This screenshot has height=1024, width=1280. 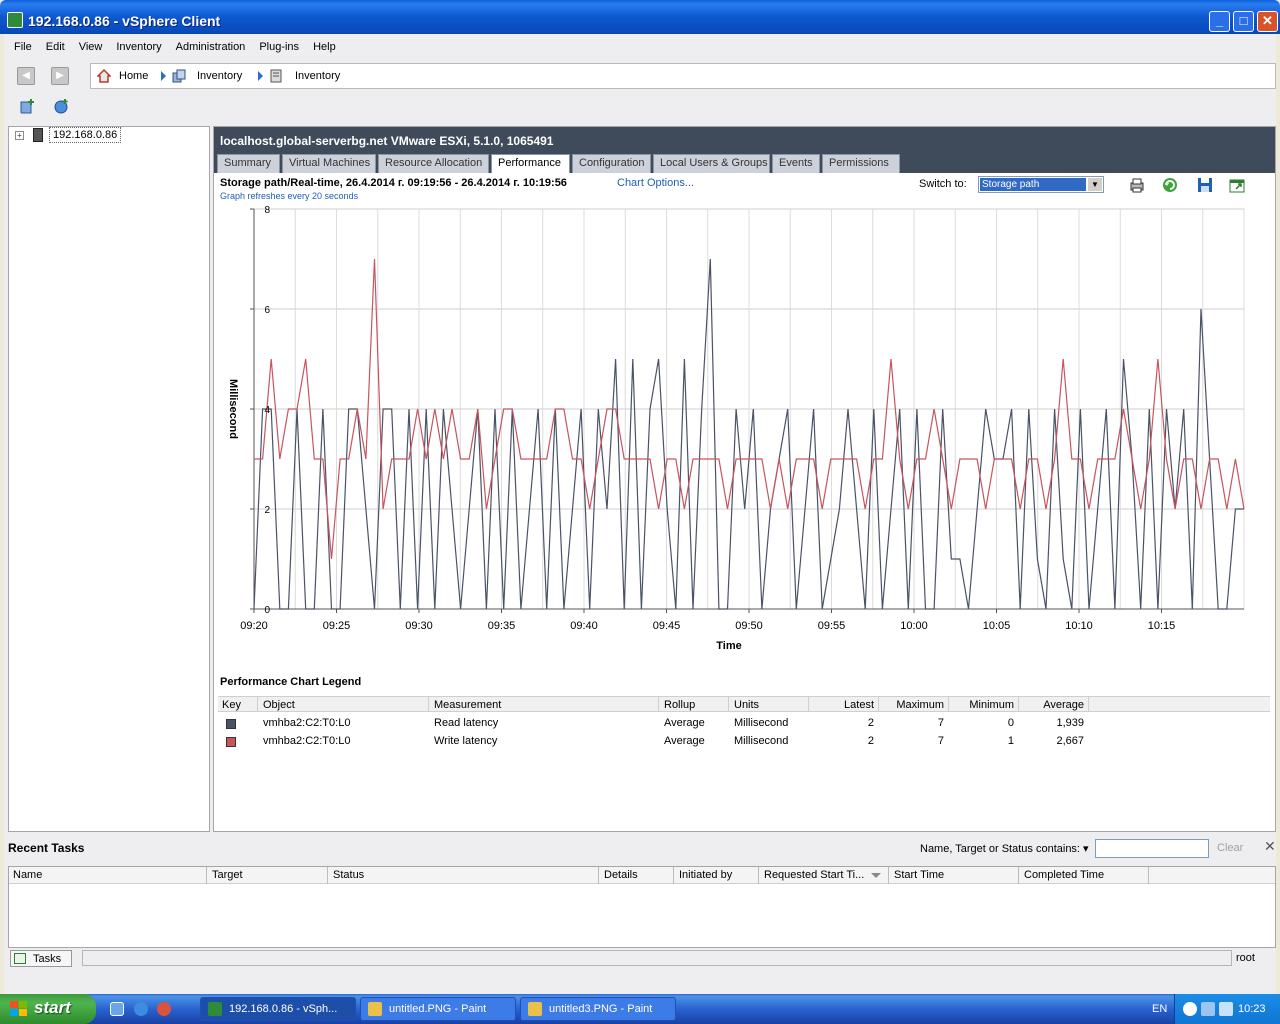 I want to click on tasks-col-details: Details, so click(x=621, y=875).